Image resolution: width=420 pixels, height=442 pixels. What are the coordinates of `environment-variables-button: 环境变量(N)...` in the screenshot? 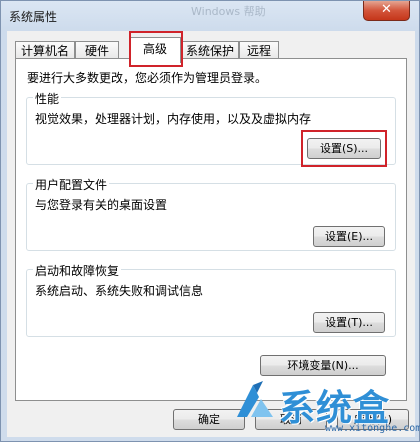 It's located at (323, 365).